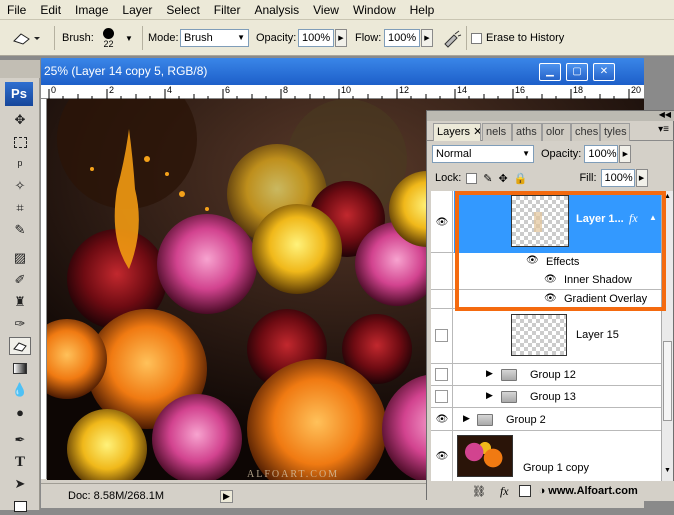 This screenshot has width=674, height=515. I want to click on group-name: Group 2, so click(526, 420).